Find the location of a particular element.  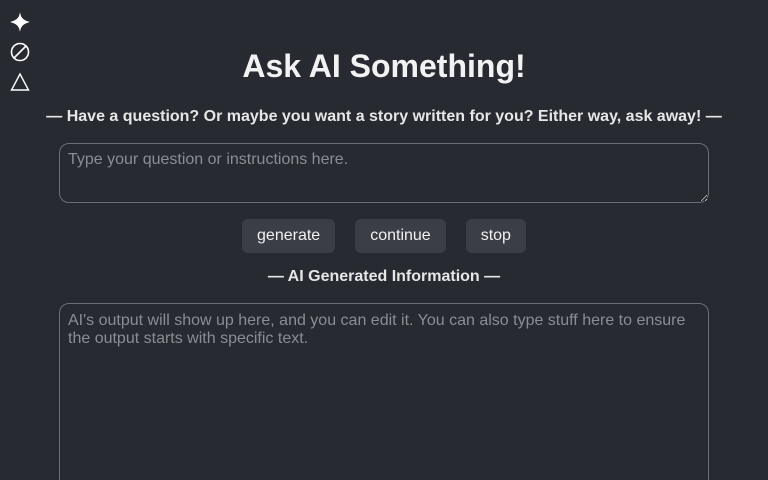

output-heading: — AI Generated Information — is located at coordinates (384, 276).